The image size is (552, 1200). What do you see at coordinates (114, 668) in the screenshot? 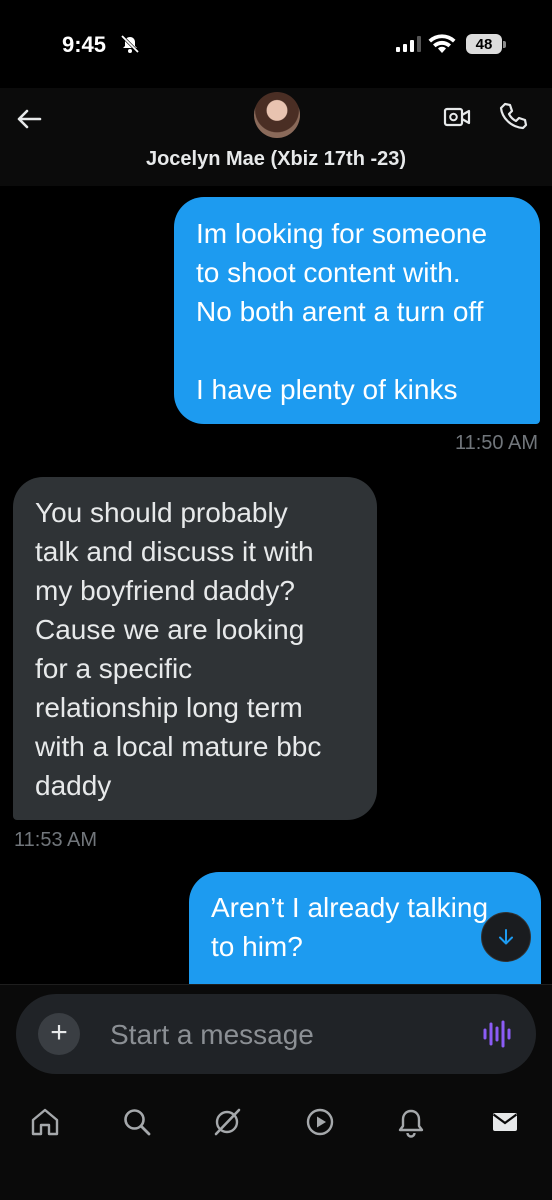
I see `message-text-line: for a specific` at bounding box center [114, 668].